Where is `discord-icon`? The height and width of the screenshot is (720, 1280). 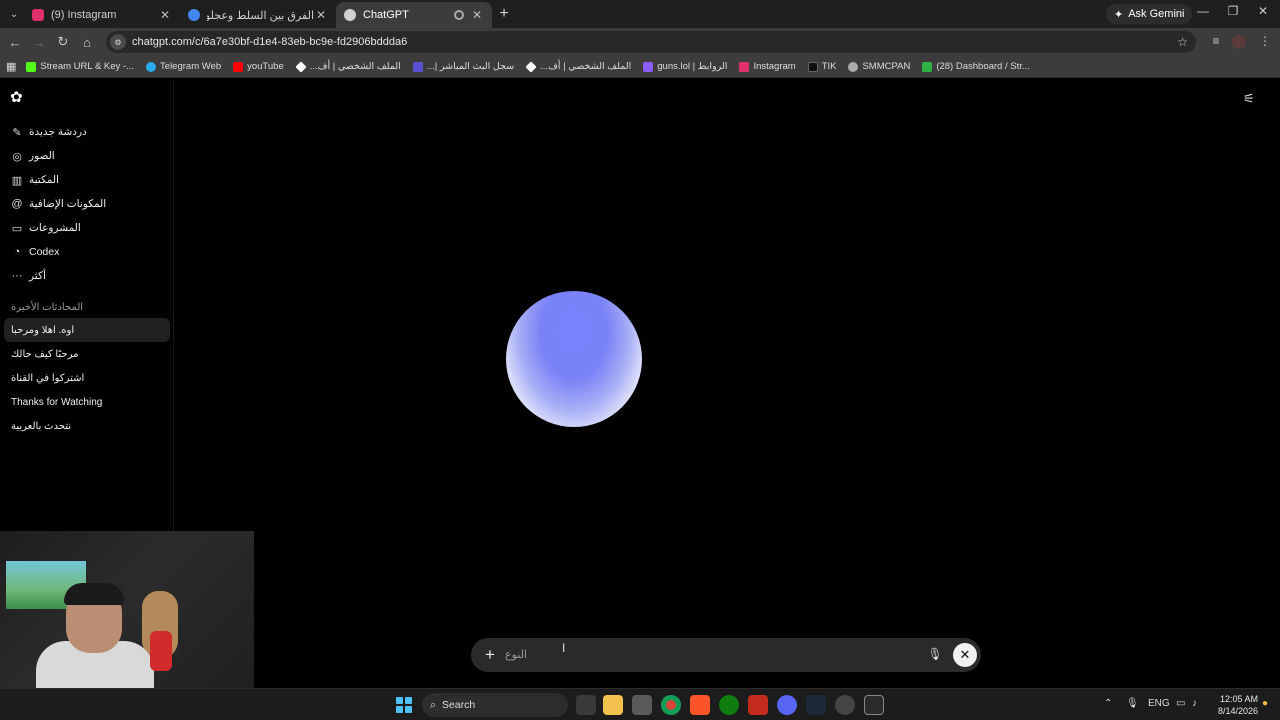
discord-icon is located at coordinates (787, 705).